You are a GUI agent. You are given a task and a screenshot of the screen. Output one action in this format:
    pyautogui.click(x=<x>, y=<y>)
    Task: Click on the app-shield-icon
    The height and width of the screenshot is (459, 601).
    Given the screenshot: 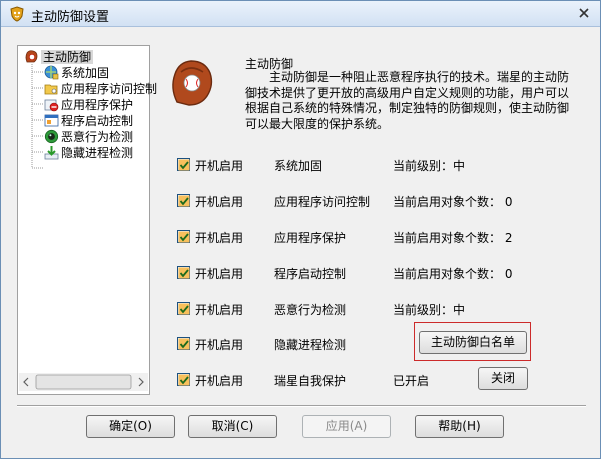 What is the action you would take?
    pyautogui.click(x=17, y=14)
    